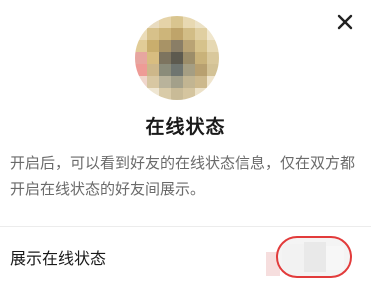 This screenshot has width=371, height=296. What do you see at coordinates (58, 258) in the screenshot?
I see `show-online-status-label: 展示在线状态` at bounding box center [58, 258].